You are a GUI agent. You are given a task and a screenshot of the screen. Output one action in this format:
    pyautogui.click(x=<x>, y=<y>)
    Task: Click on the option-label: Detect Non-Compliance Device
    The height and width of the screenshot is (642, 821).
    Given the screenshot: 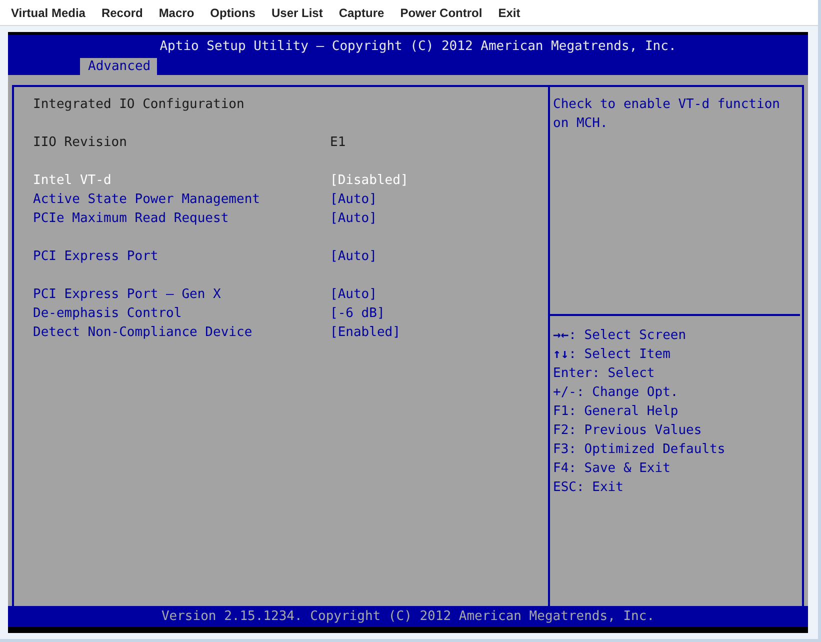 What is the action you would take?
    pyautogui.click(x=181, y=332)
    